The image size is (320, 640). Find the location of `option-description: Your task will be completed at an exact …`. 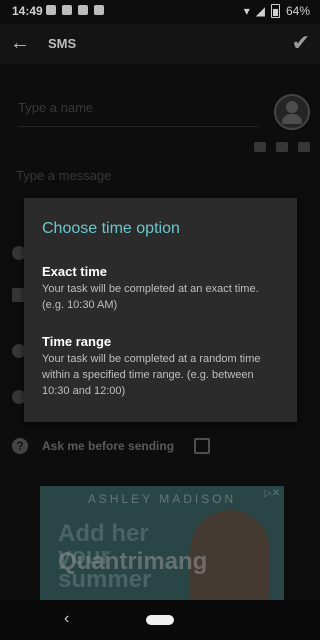

option-description: Your task will be completed at an exact … is located at coordinates (150, 297).